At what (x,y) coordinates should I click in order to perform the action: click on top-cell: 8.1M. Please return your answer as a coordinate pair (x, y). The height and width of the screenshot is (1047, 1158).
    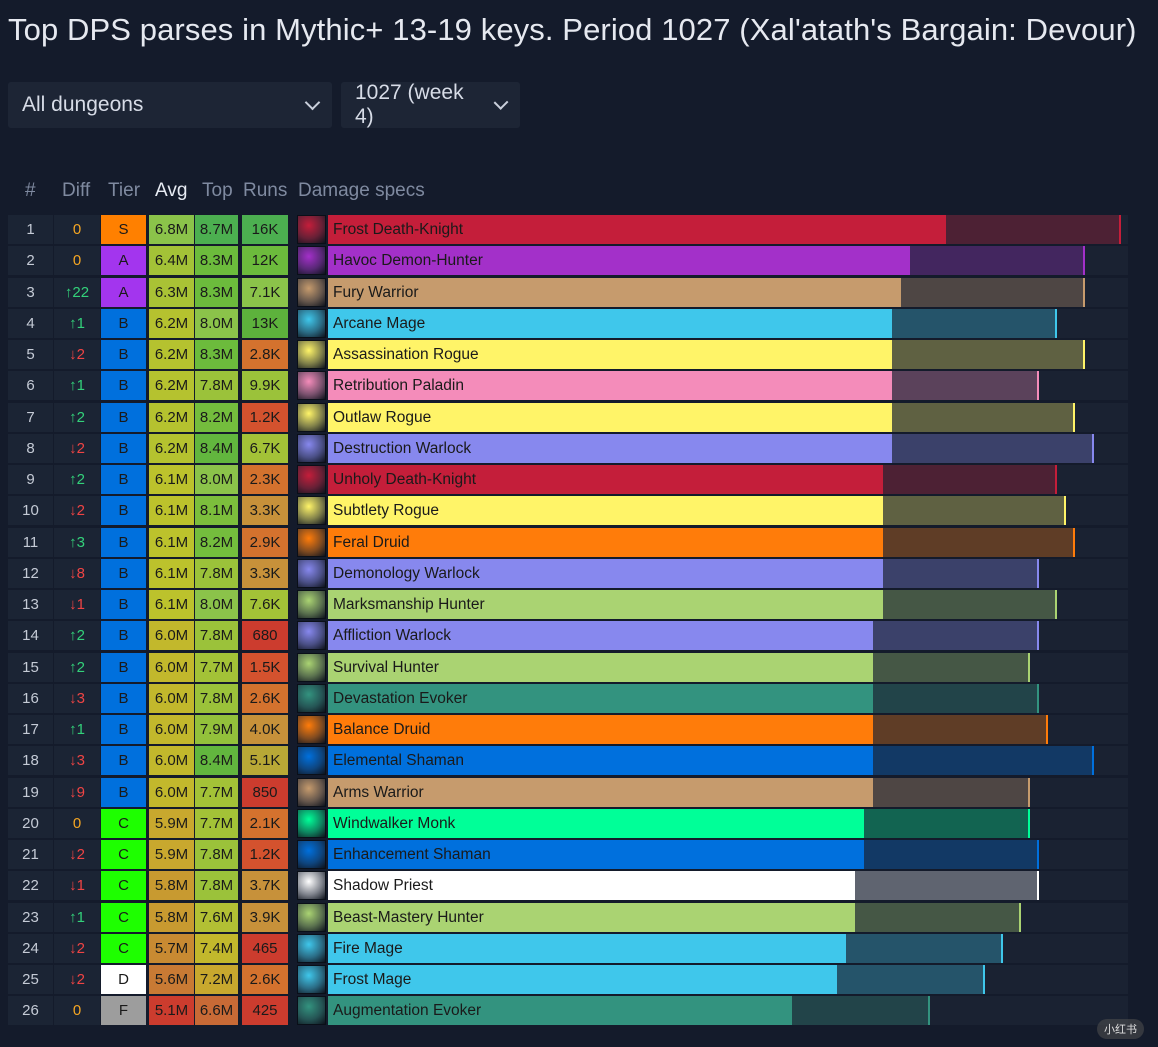
    Looking at the image, I should click on (216, 511).